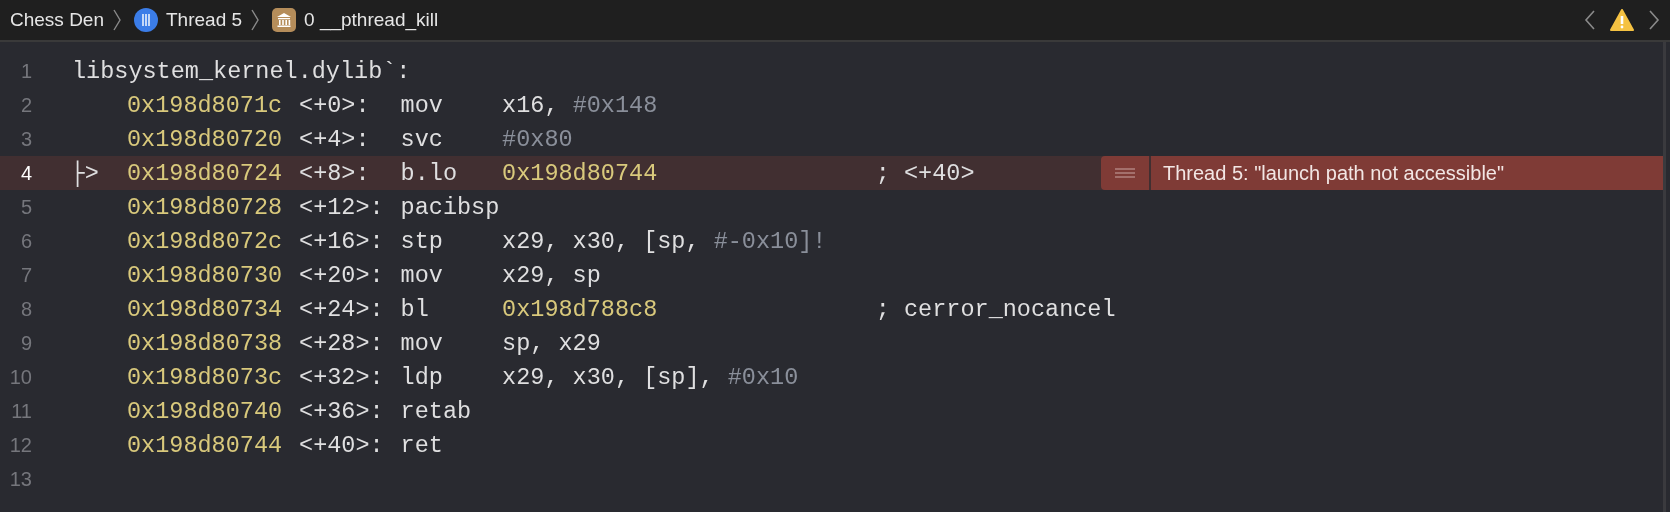 The image size is (1670, 512). Describe the element at coordinates (205, 139) in the screenshot. I see `instruction-address: 0x198d80720` at that location.